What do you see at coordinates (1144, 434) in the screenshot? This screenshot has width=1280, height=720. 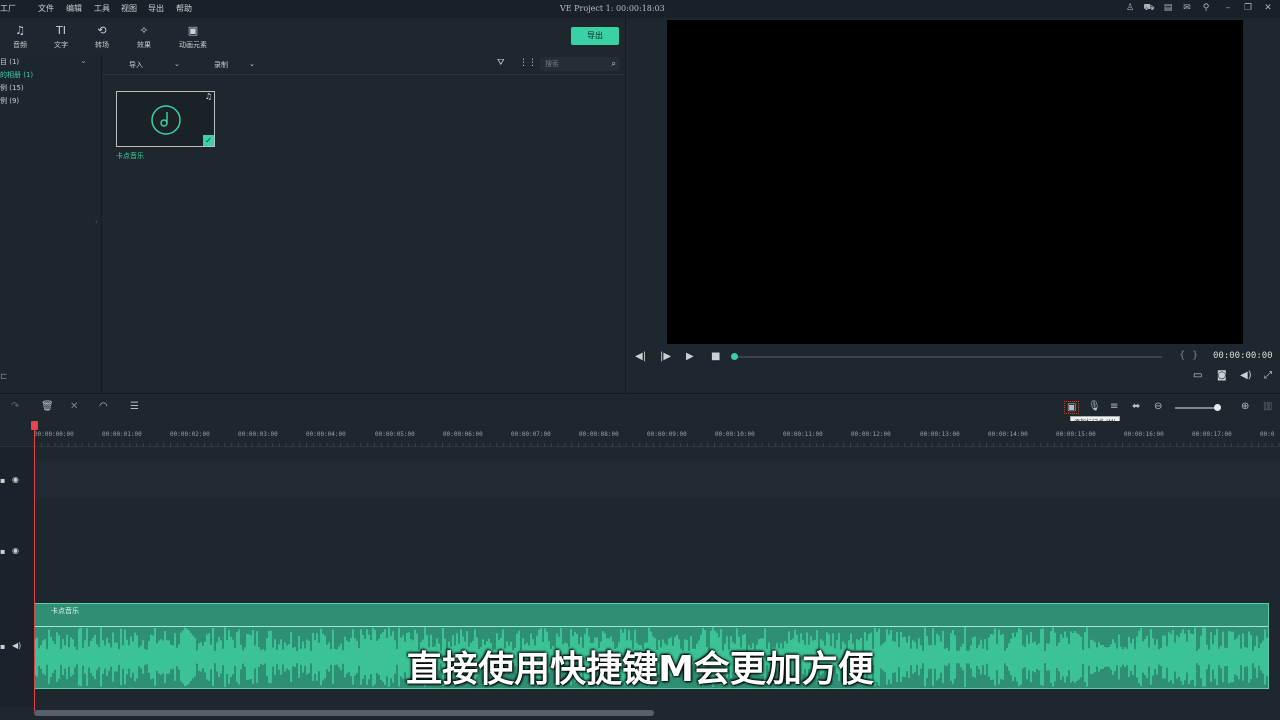 I see `ruler-label: 00:00:16:00` at bounding box center [1144, 434].